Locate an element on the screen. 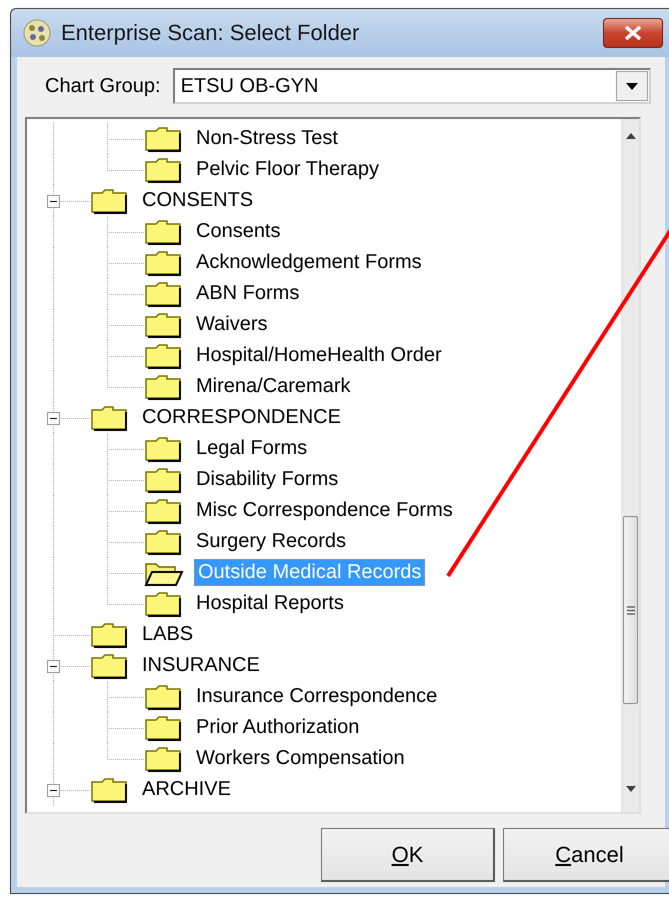  folder-item: Acknowledgement Forms is located at coordinates (309, 262).